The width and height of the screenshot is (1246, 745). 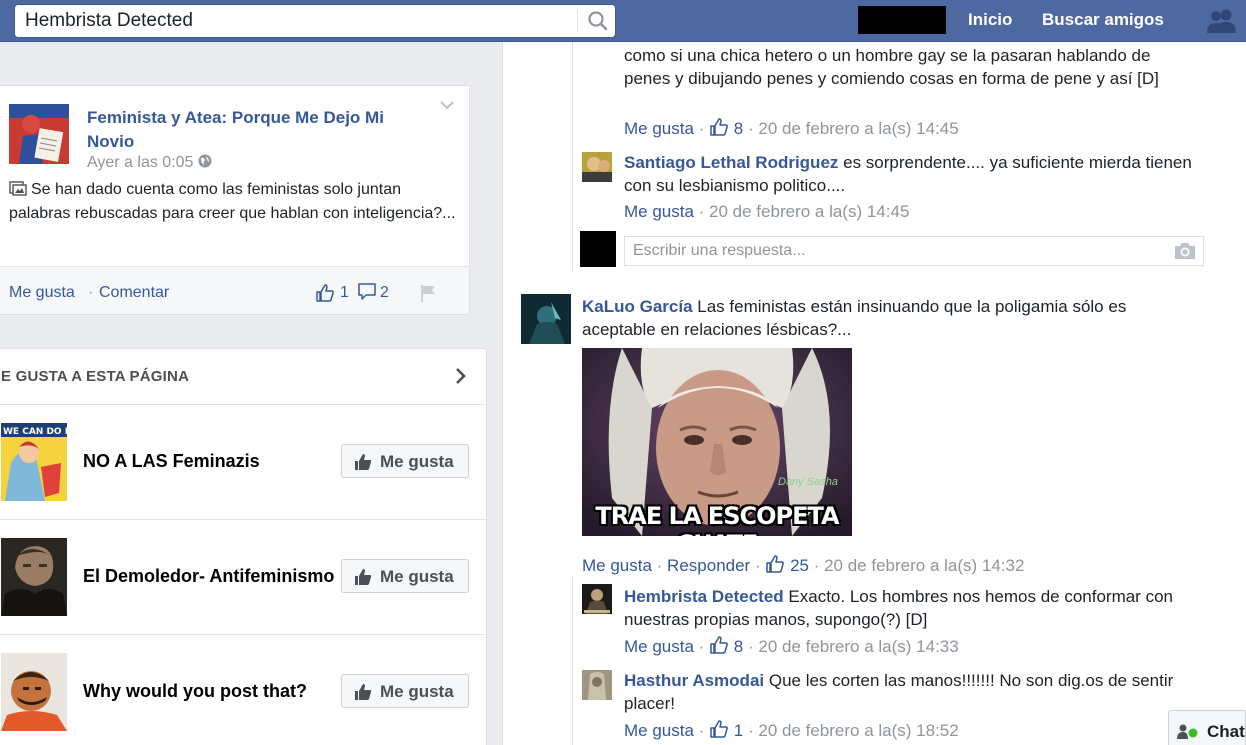 What do you see at coordinates (234, 290) in the screenshot?
I see `post-action-bar: Me gusta · Comentar 1 2` at bounding box center [234, 290].